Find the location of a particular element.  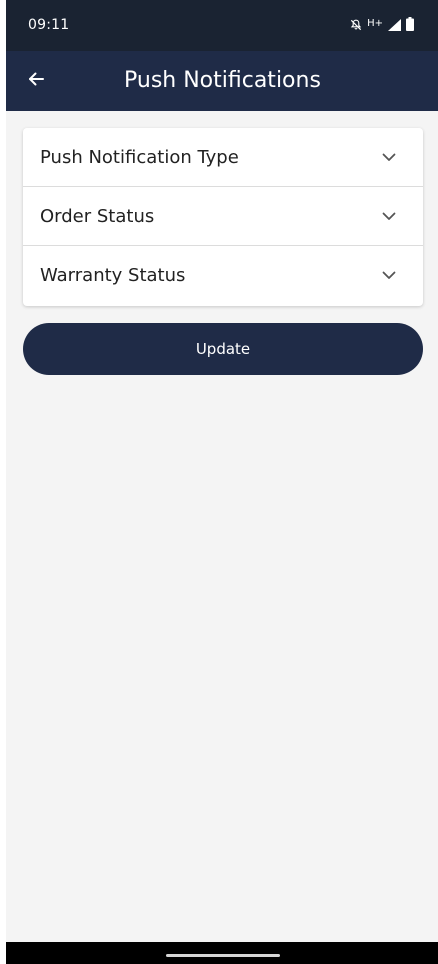

signal-icon is located at coordinates (394, 25).